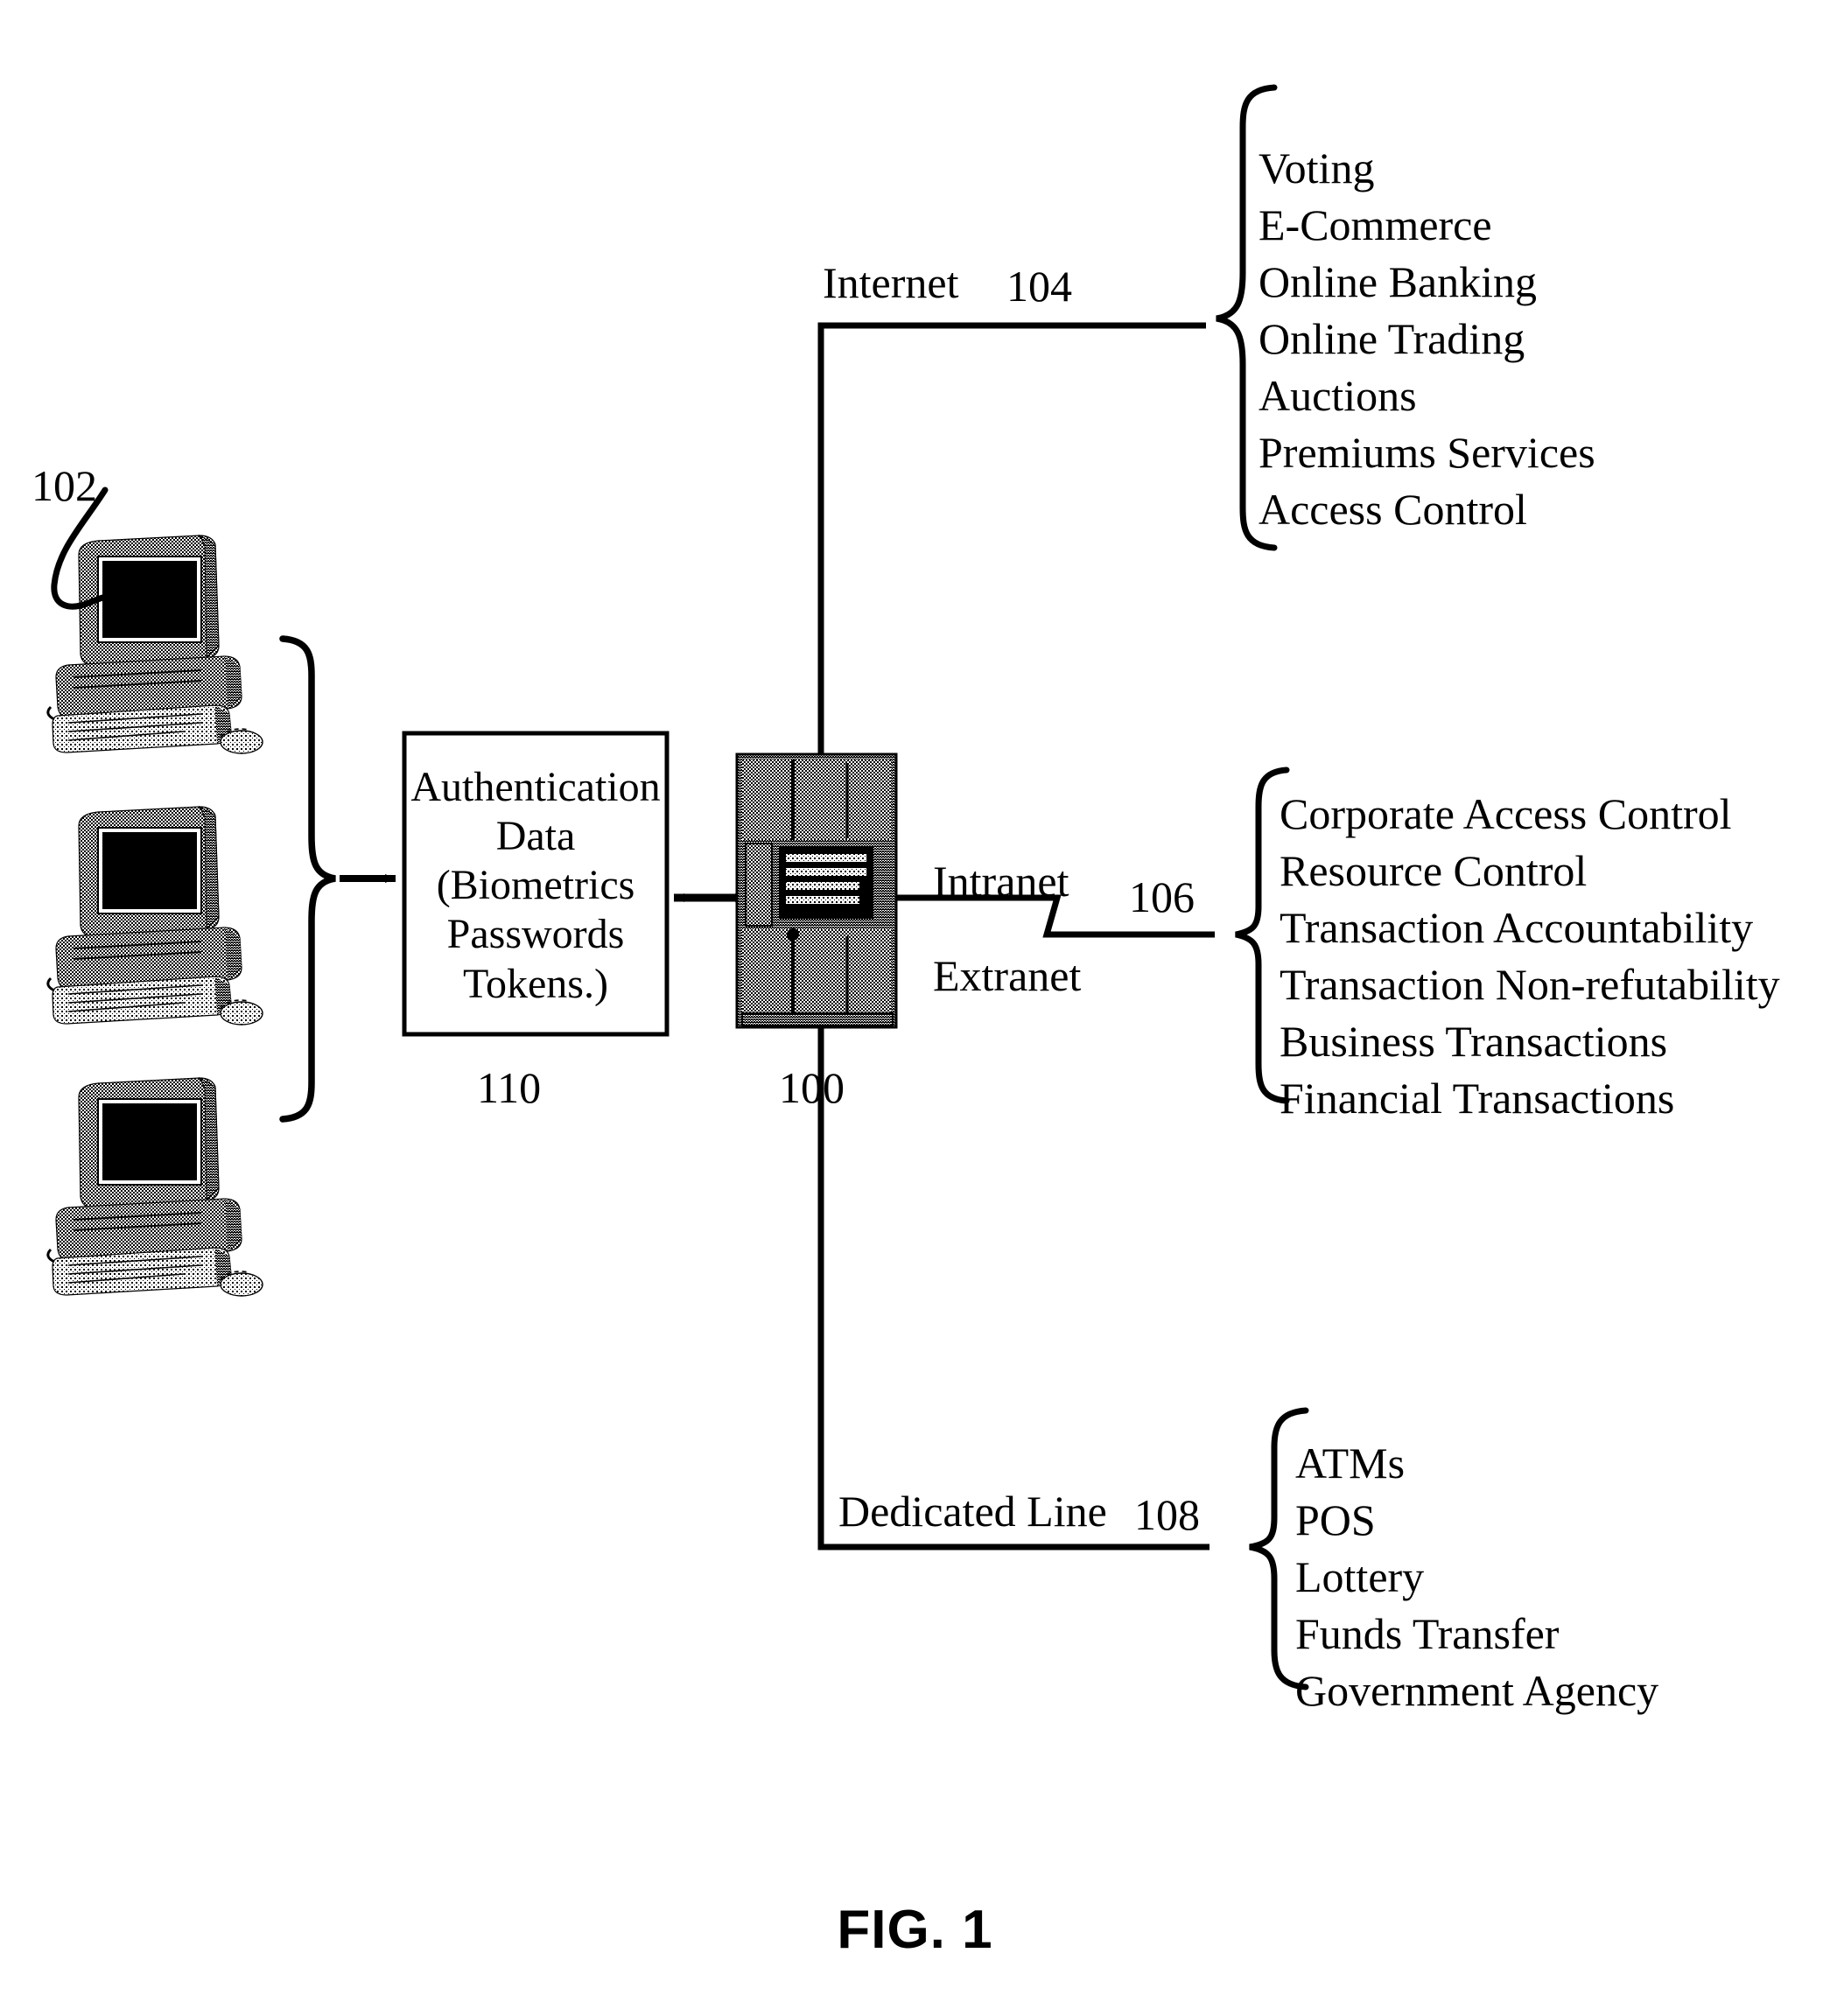 The width and height of the screenshot is (1830, 2016). Describe the element at coordinates (535, 934) in the screenshot. I see `auth-line-4: Passwords` at that location.